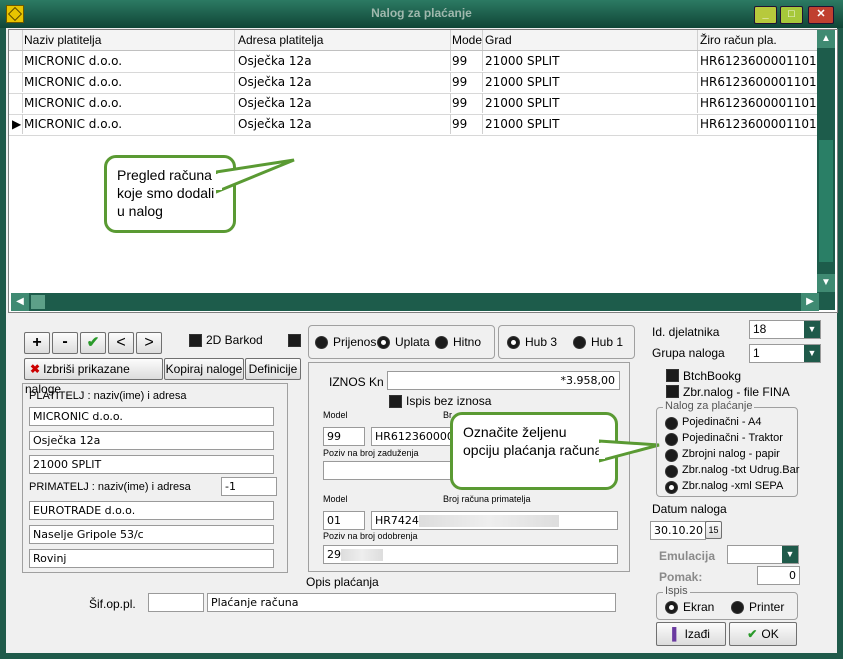 The image size is (843, 659). I want to click on group-combo: 1 ▼, so click(785, 353).